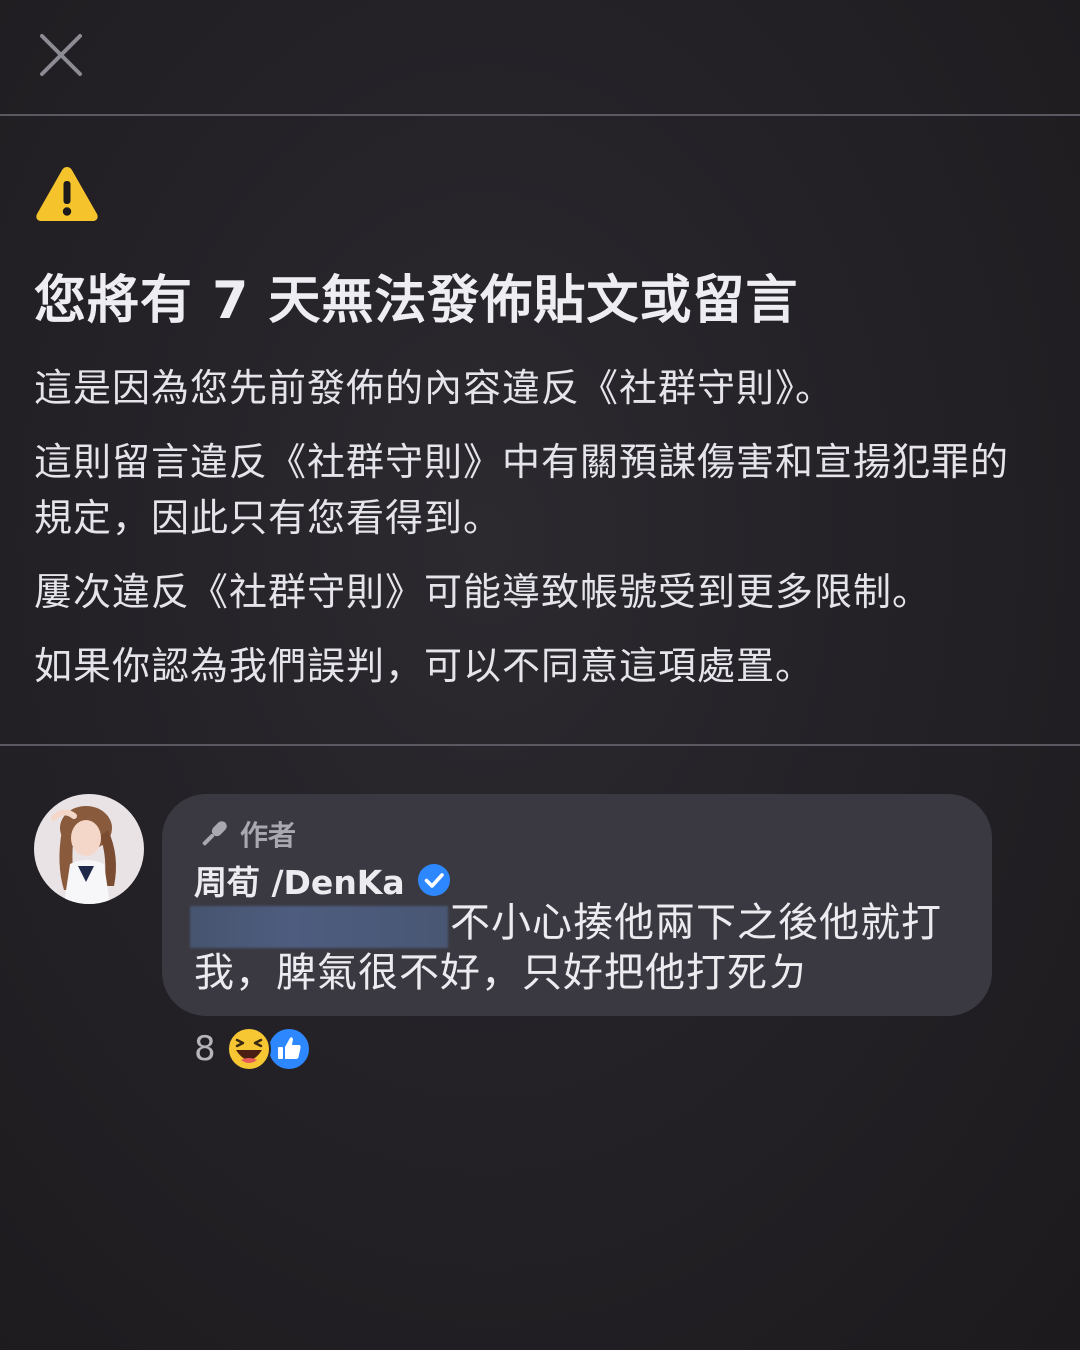 This screenshot has width=1080, height=1350. What do you see at coordinates (288, 1049) in the screenshot?
I see `like-icon` at bounding box center [288, 1049].